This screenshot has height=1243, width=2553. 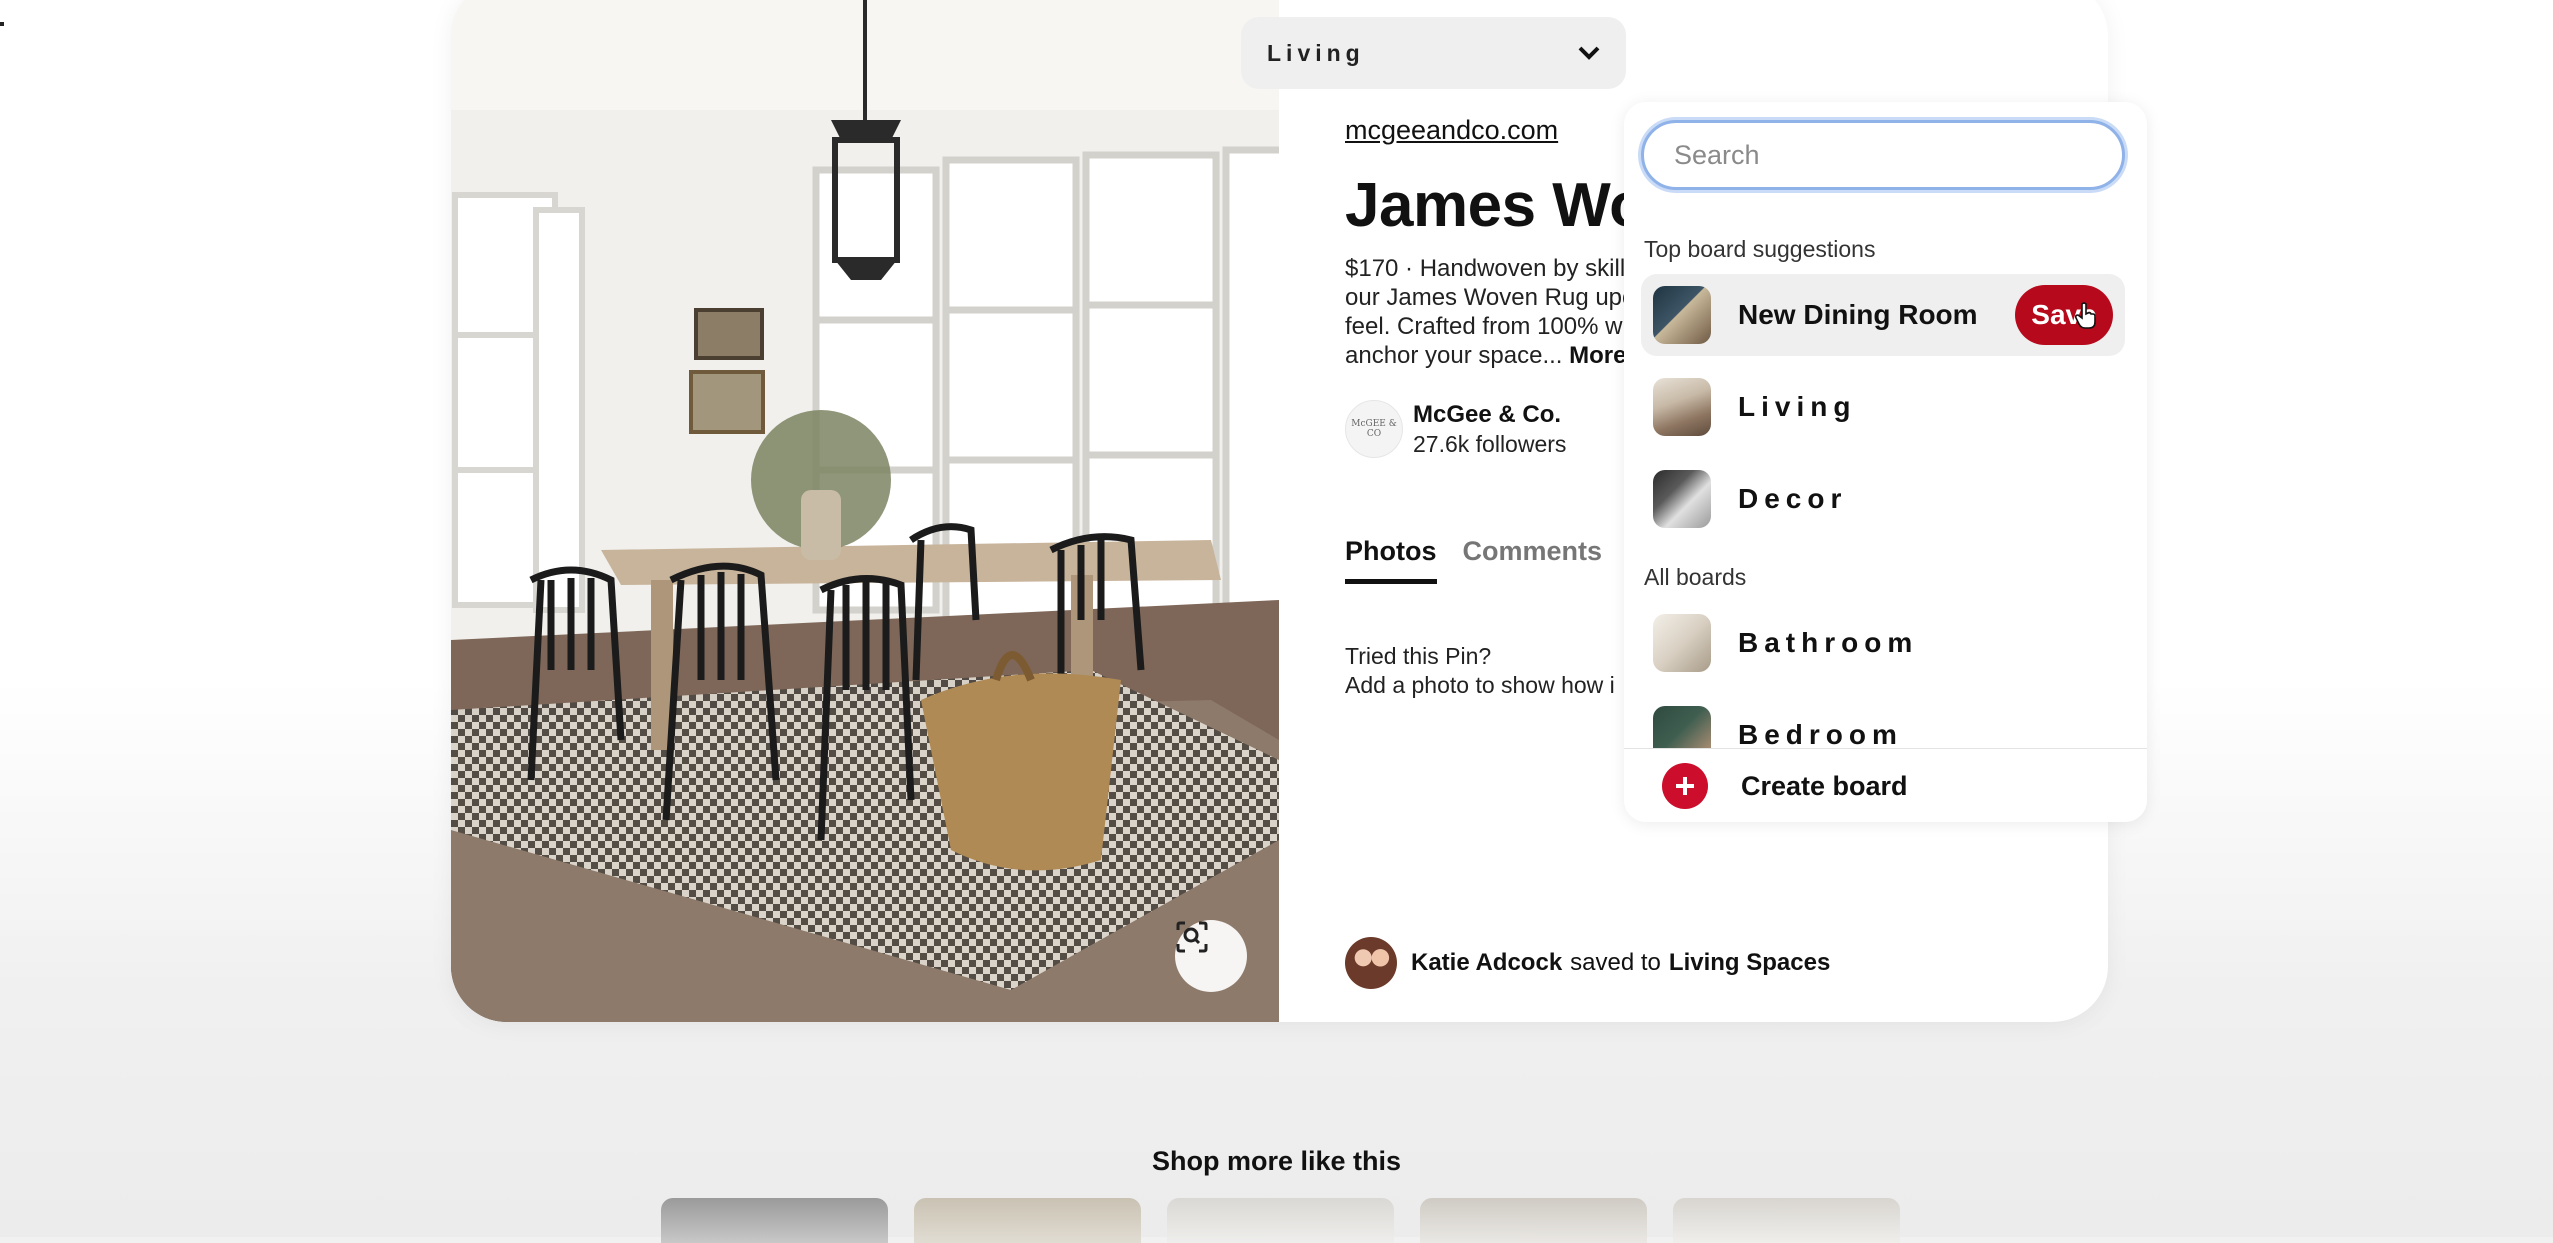 I want to click on board-row-bathroom: Bathroom, so click(x=1883, y=643).